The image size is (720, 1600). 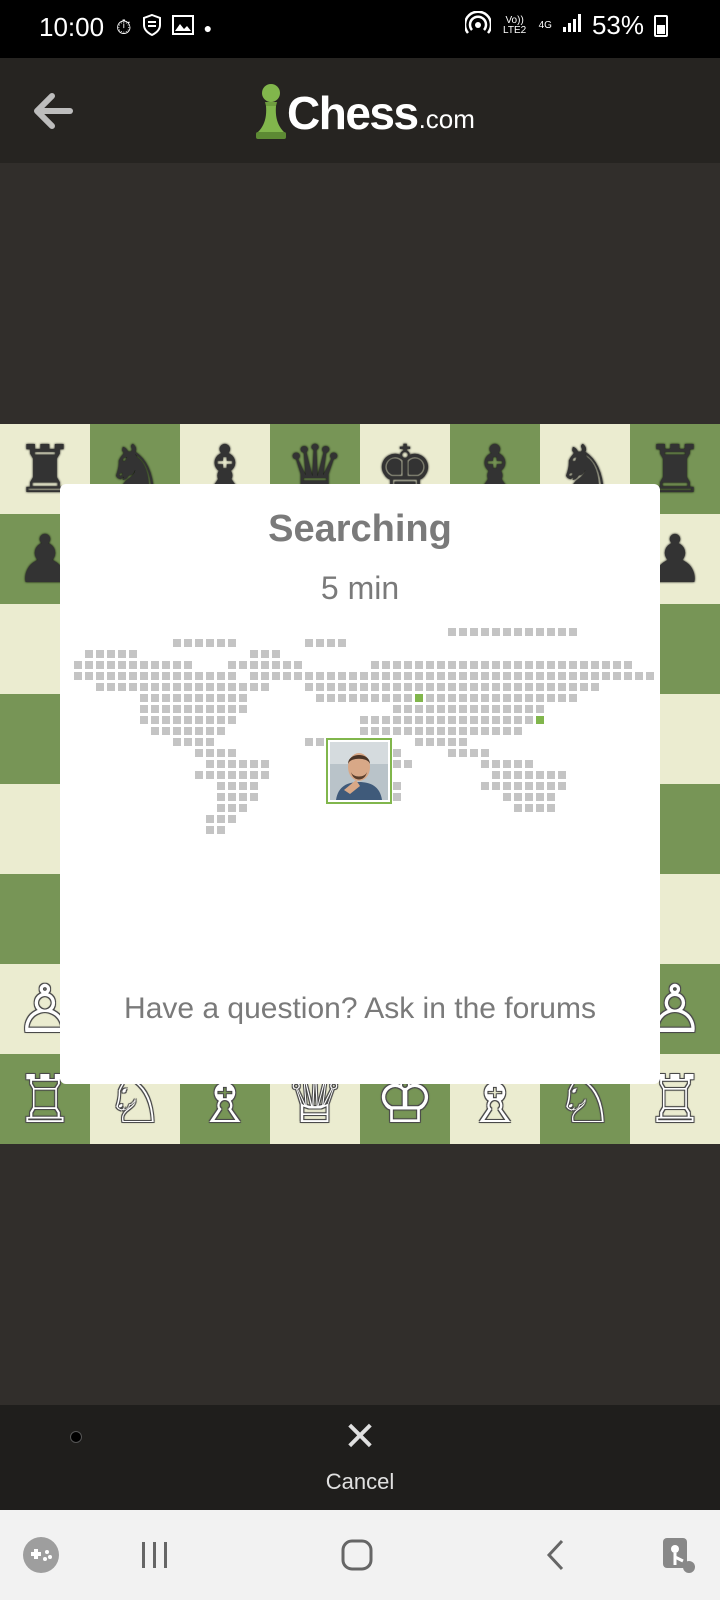 I want to click on forum-link: Have a question? Ask in the forums, so click(x=360, y=1009).